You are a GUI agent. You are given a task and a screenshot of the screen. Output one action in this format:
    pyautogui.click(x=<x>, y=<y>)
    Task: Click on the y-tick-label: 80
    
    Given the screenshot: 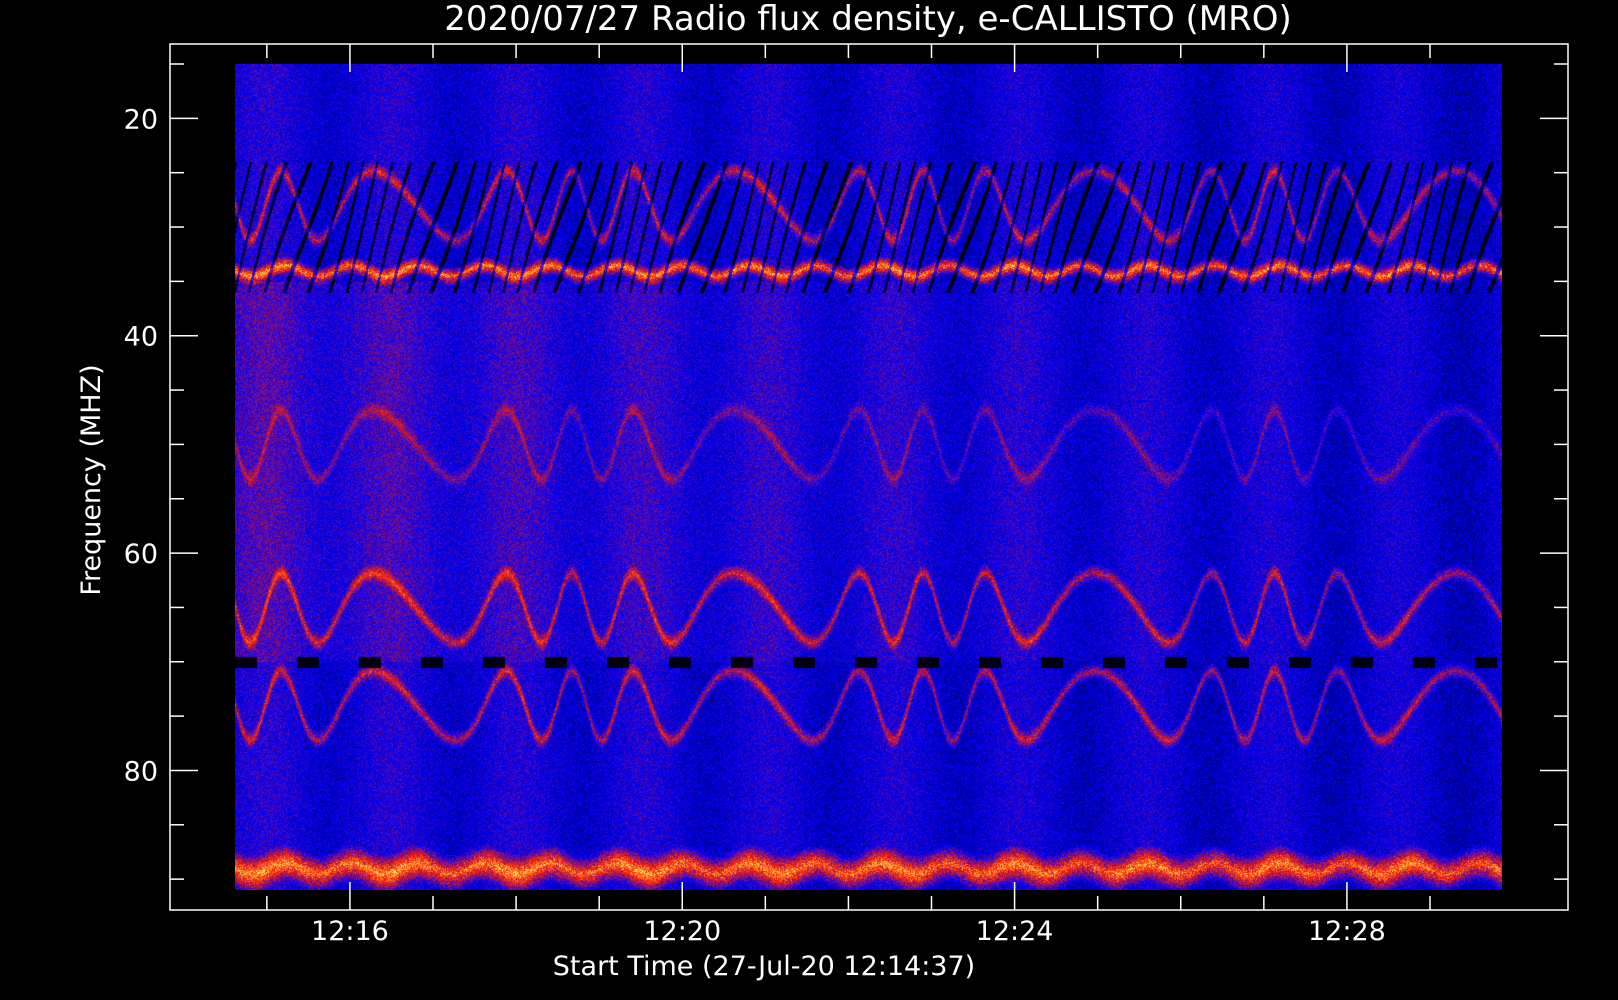 What is the action you would take?
    pyautogui.click(x=141, y=771)
    